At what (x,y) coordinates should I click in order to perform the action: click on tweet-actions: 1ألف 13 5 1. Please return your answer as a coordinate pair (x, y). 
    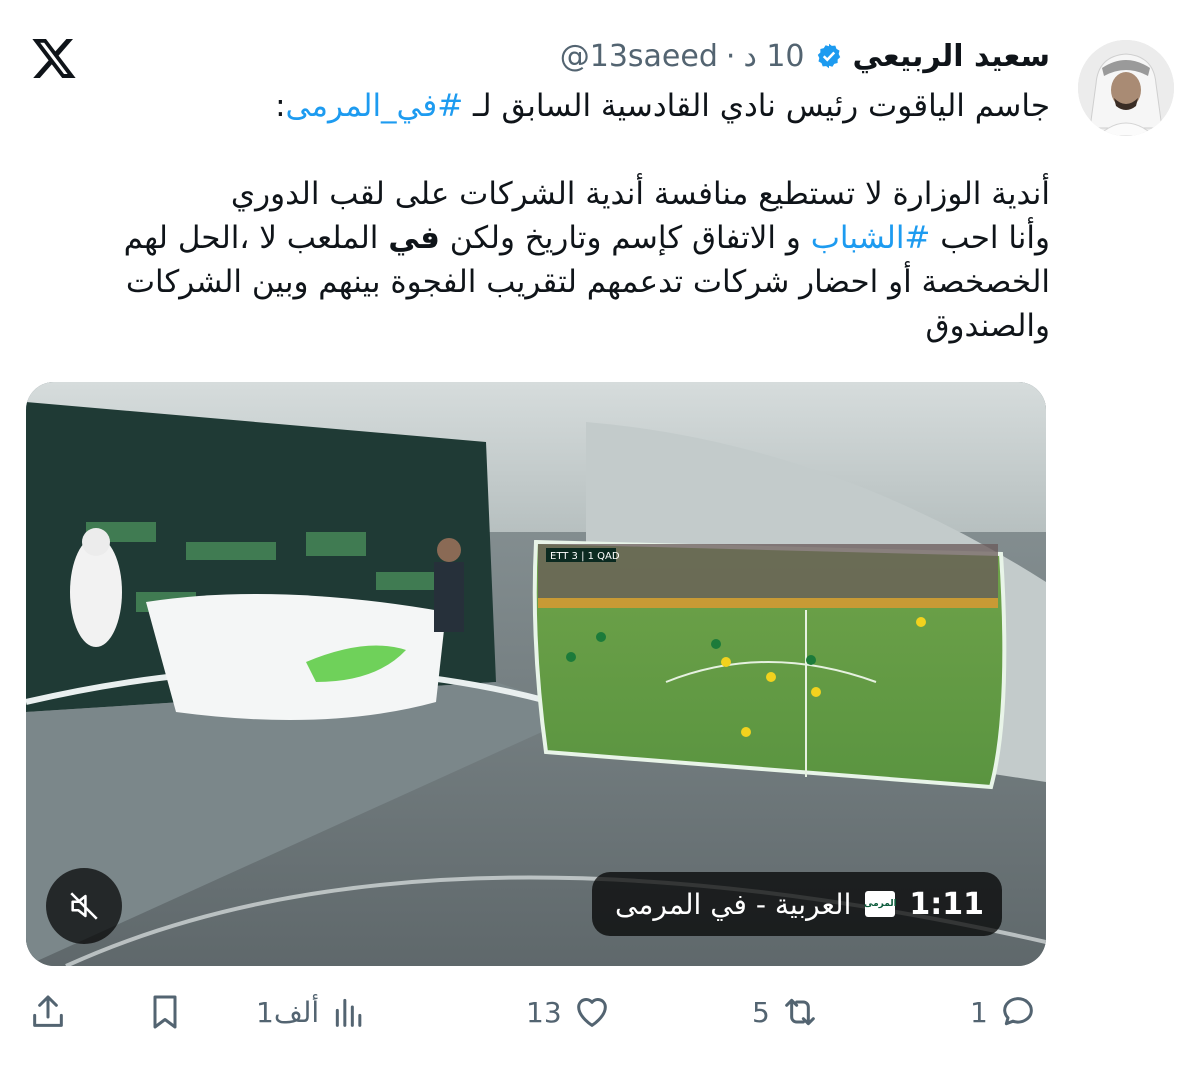
    Looking at the image, I should click on (600, 1015).